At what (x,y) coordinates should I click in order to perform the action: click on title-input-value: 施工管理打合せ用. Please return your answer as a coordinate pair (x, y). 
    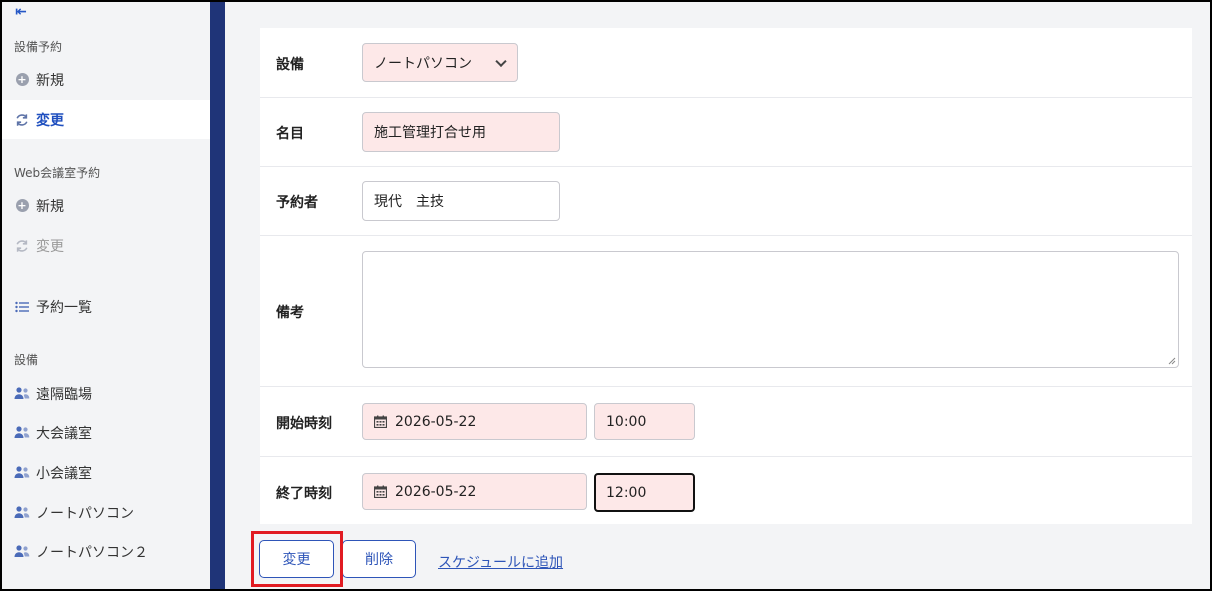
    Looking at the image, I should click on (430, 133).